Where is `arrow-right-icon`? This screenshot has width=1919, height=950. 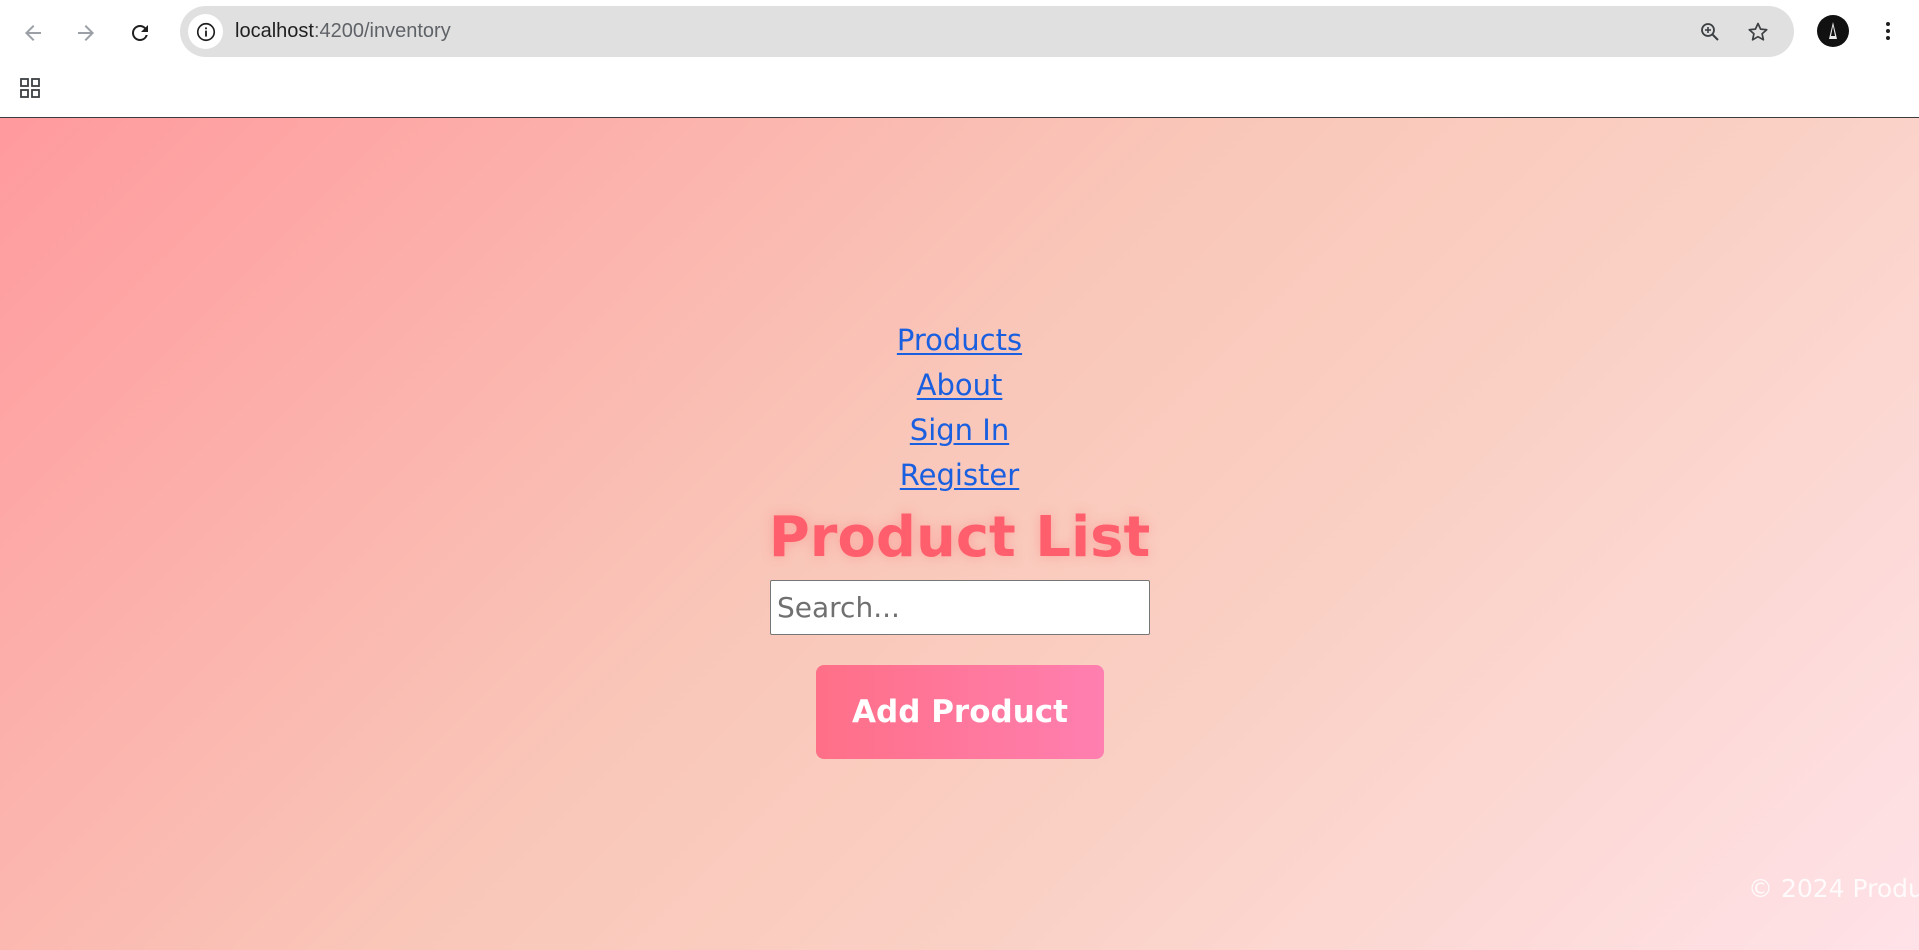
arrow-right-icon is located at coordinates (86, 33).